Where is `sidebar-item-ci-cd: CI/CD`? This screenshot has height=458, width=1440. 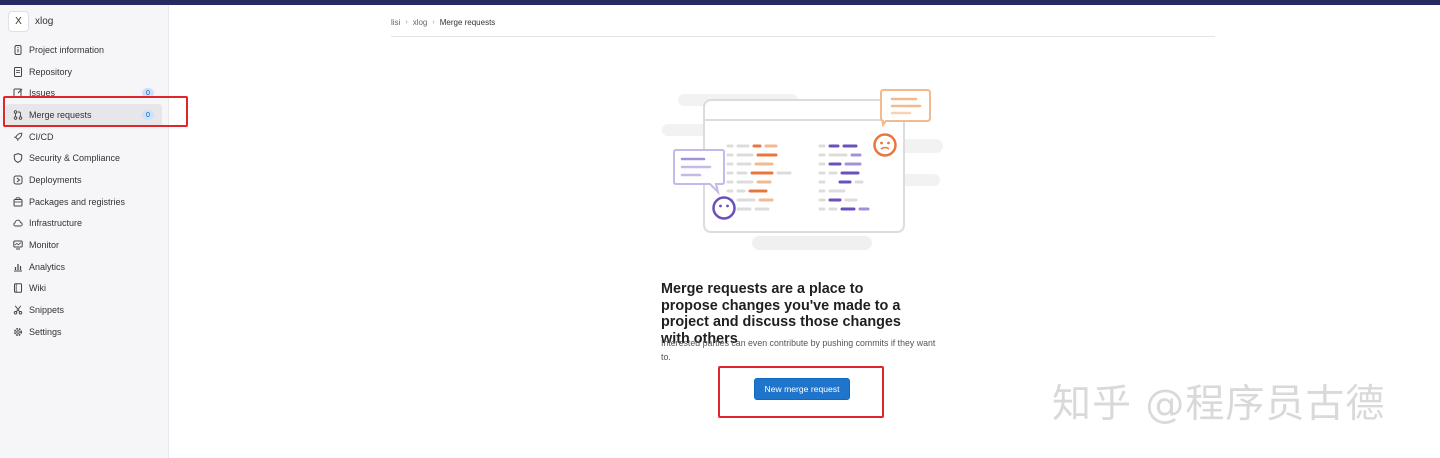 sidebar-item-ci-cd: CI/CD is located at coordinates (84, 137).